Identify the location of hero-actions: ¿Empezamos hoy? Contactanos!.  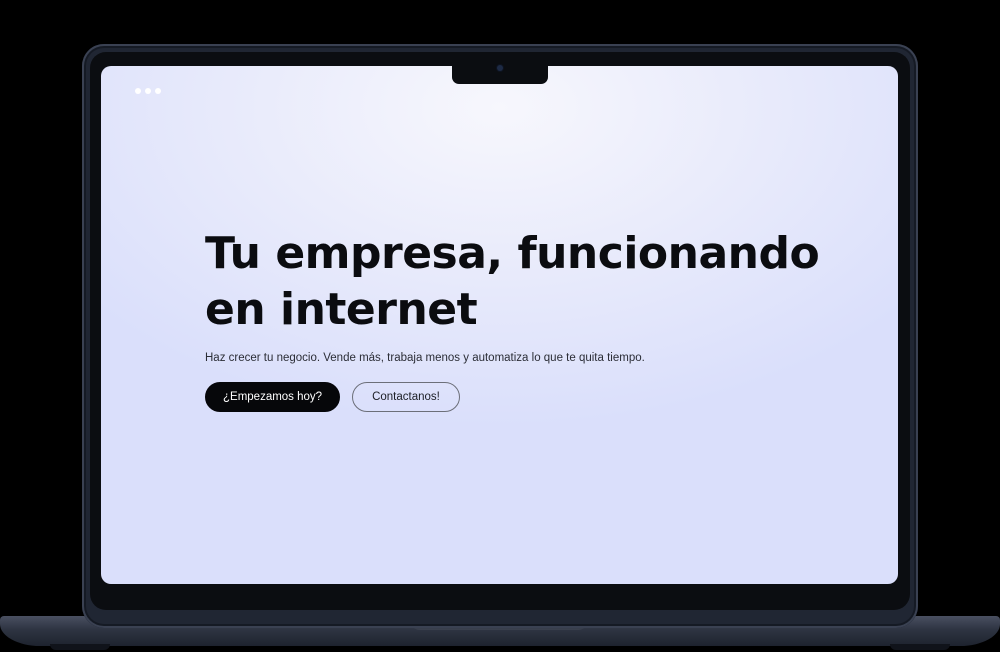
(525, 397).